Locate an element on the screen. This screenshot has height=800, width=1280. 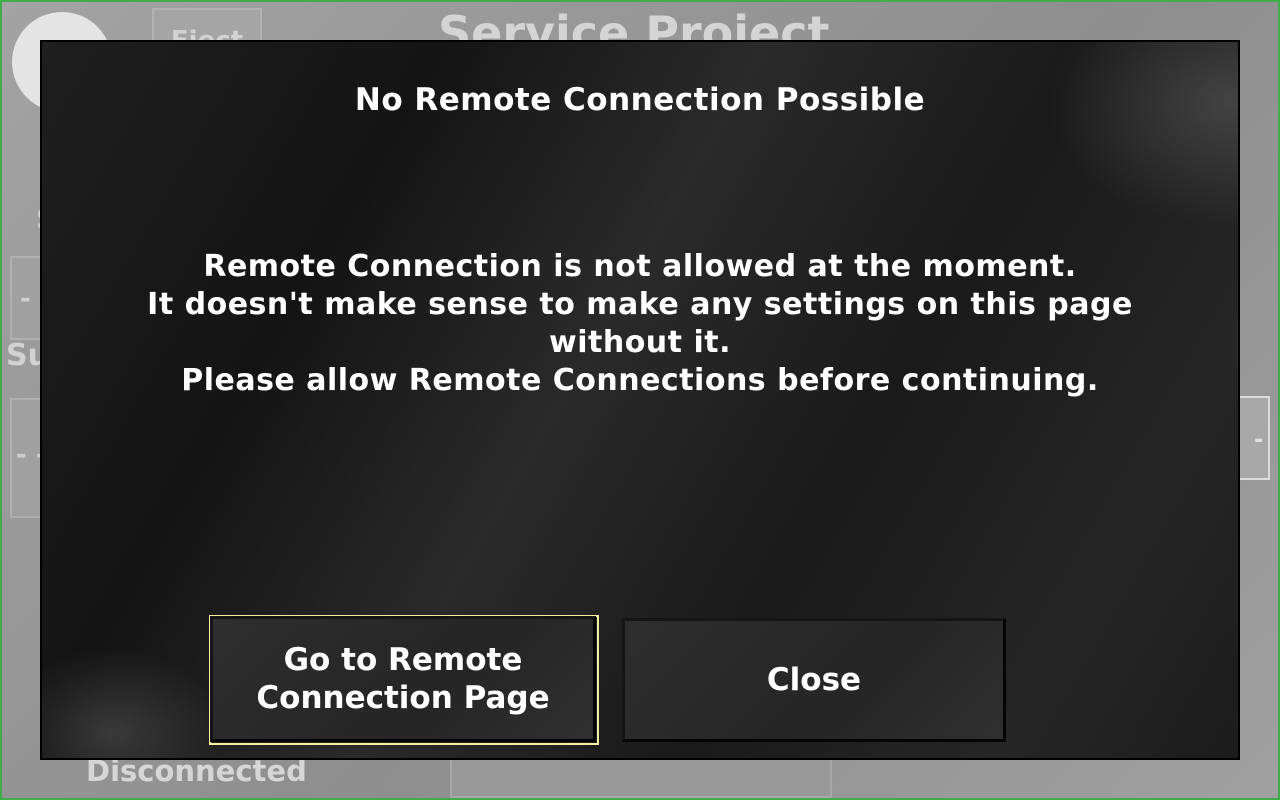
close-button-label: Close is located at coordinates (814, 680).